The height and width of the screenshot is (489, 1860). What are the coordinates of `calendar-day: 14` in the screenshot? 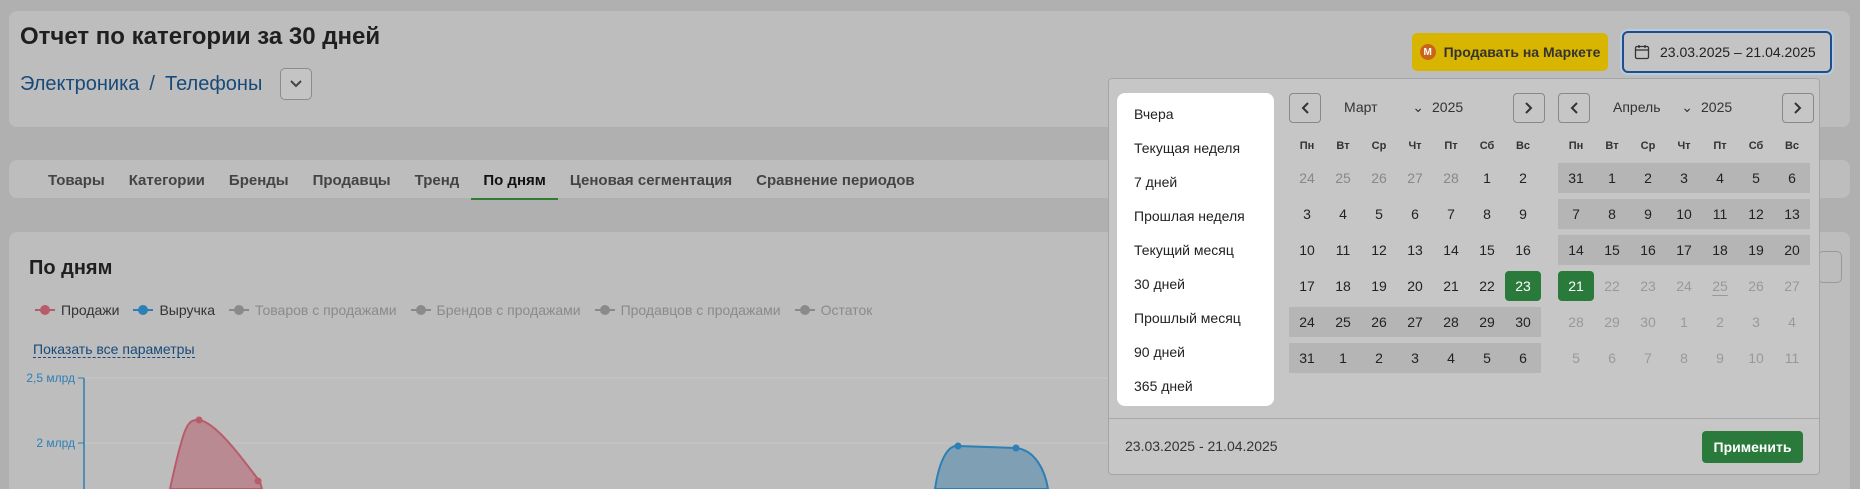 It's located at (1576, 250).